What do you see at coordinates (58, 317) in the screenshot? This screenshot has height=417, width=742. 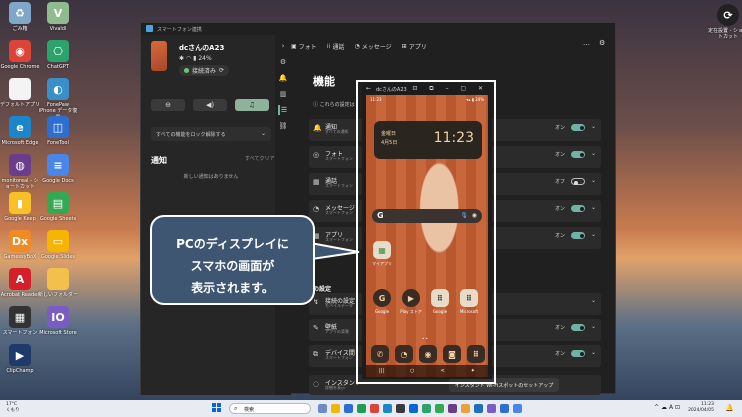 I see `app-icon: IO` at bounding box center [58, 317].